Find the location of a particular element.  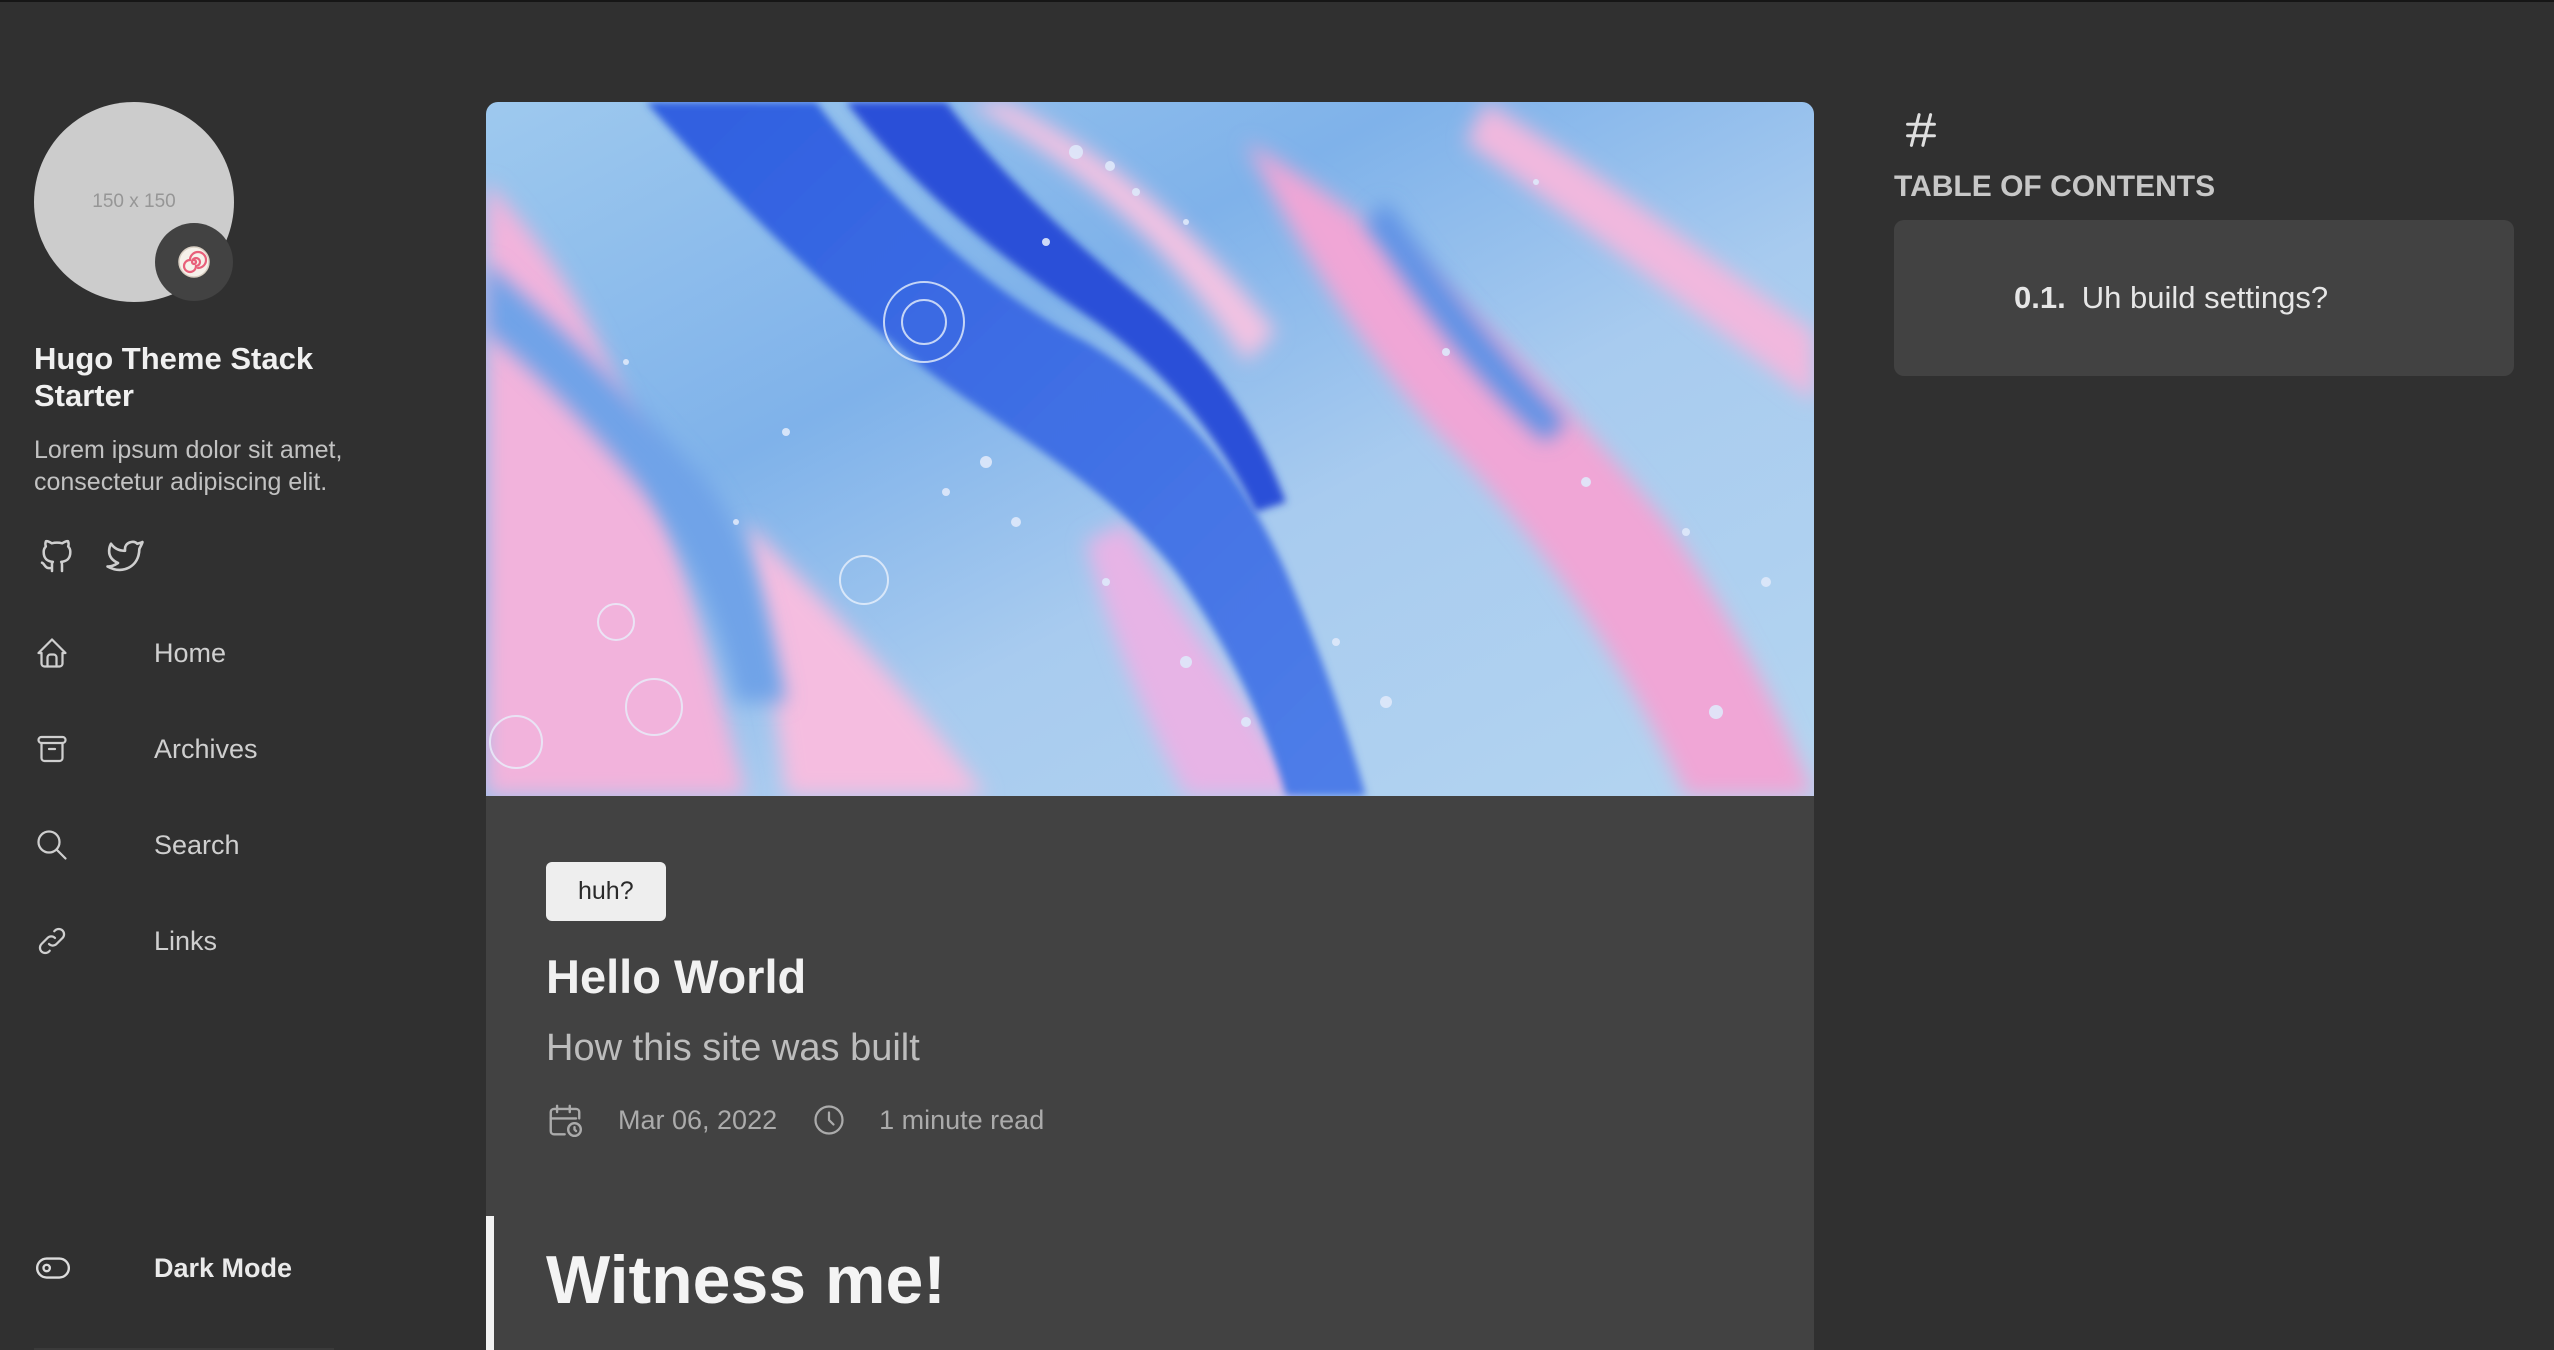

archive-icon is located at coordinates (52, 749).